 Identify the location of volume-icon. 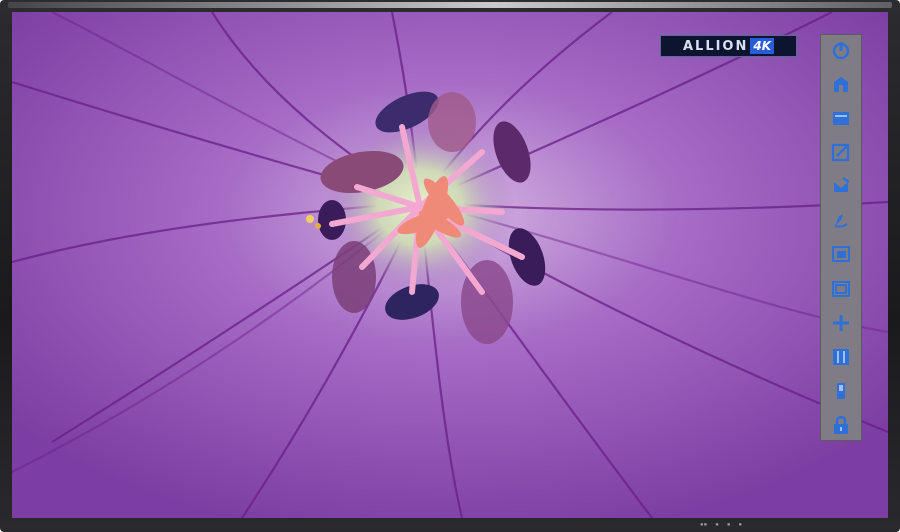
(841, 390).